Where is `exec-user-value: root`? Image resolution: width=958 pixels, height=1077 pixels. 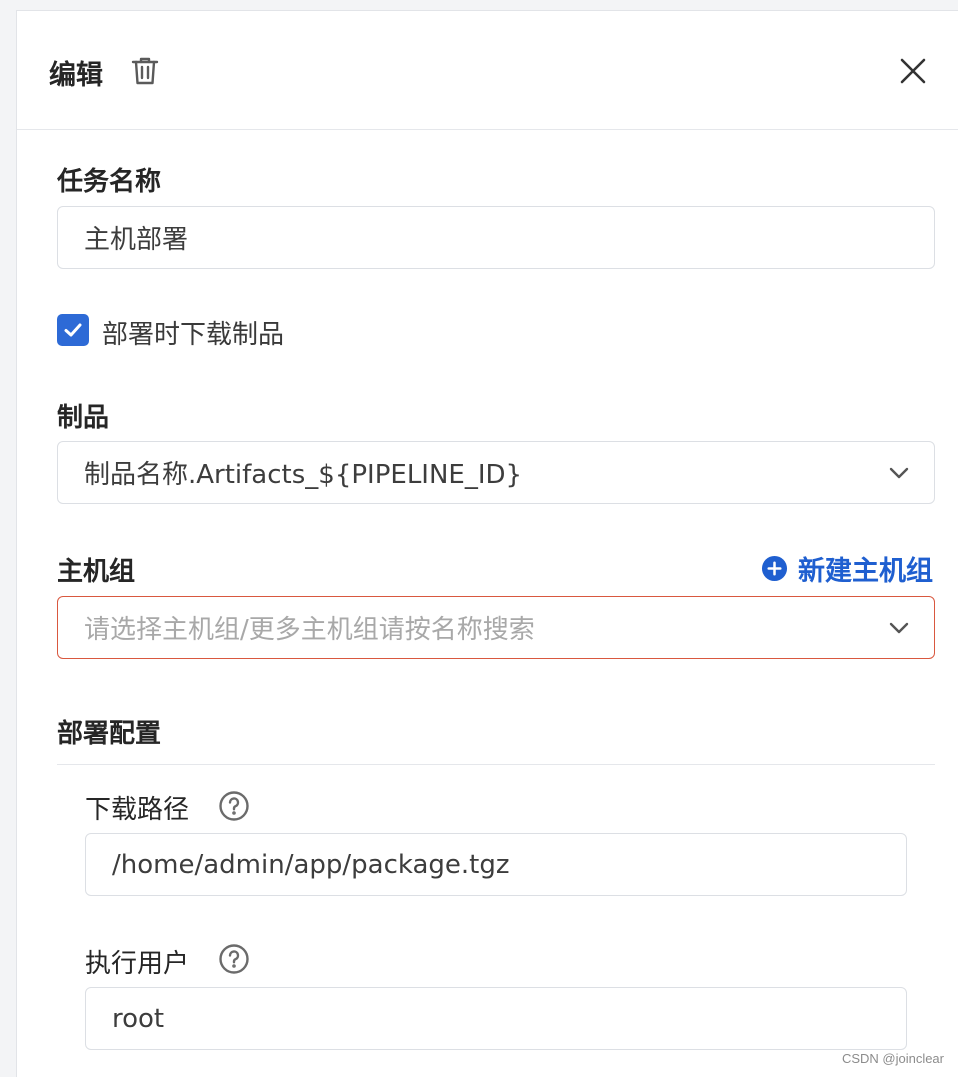 exec-user-value: root is located at coordinates (138, 1018).